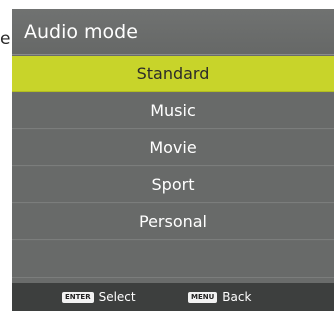  Describe the element at coordinates (78, 297) in the screenshot. I see `enter-key-icon: ENTER` at that location.